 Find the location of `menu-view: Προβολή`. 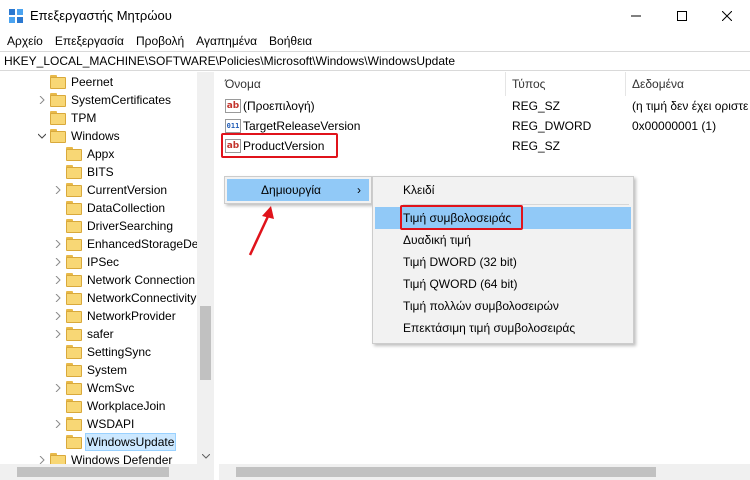

menu-view: Προβολή is located at coordinates (160, 41).